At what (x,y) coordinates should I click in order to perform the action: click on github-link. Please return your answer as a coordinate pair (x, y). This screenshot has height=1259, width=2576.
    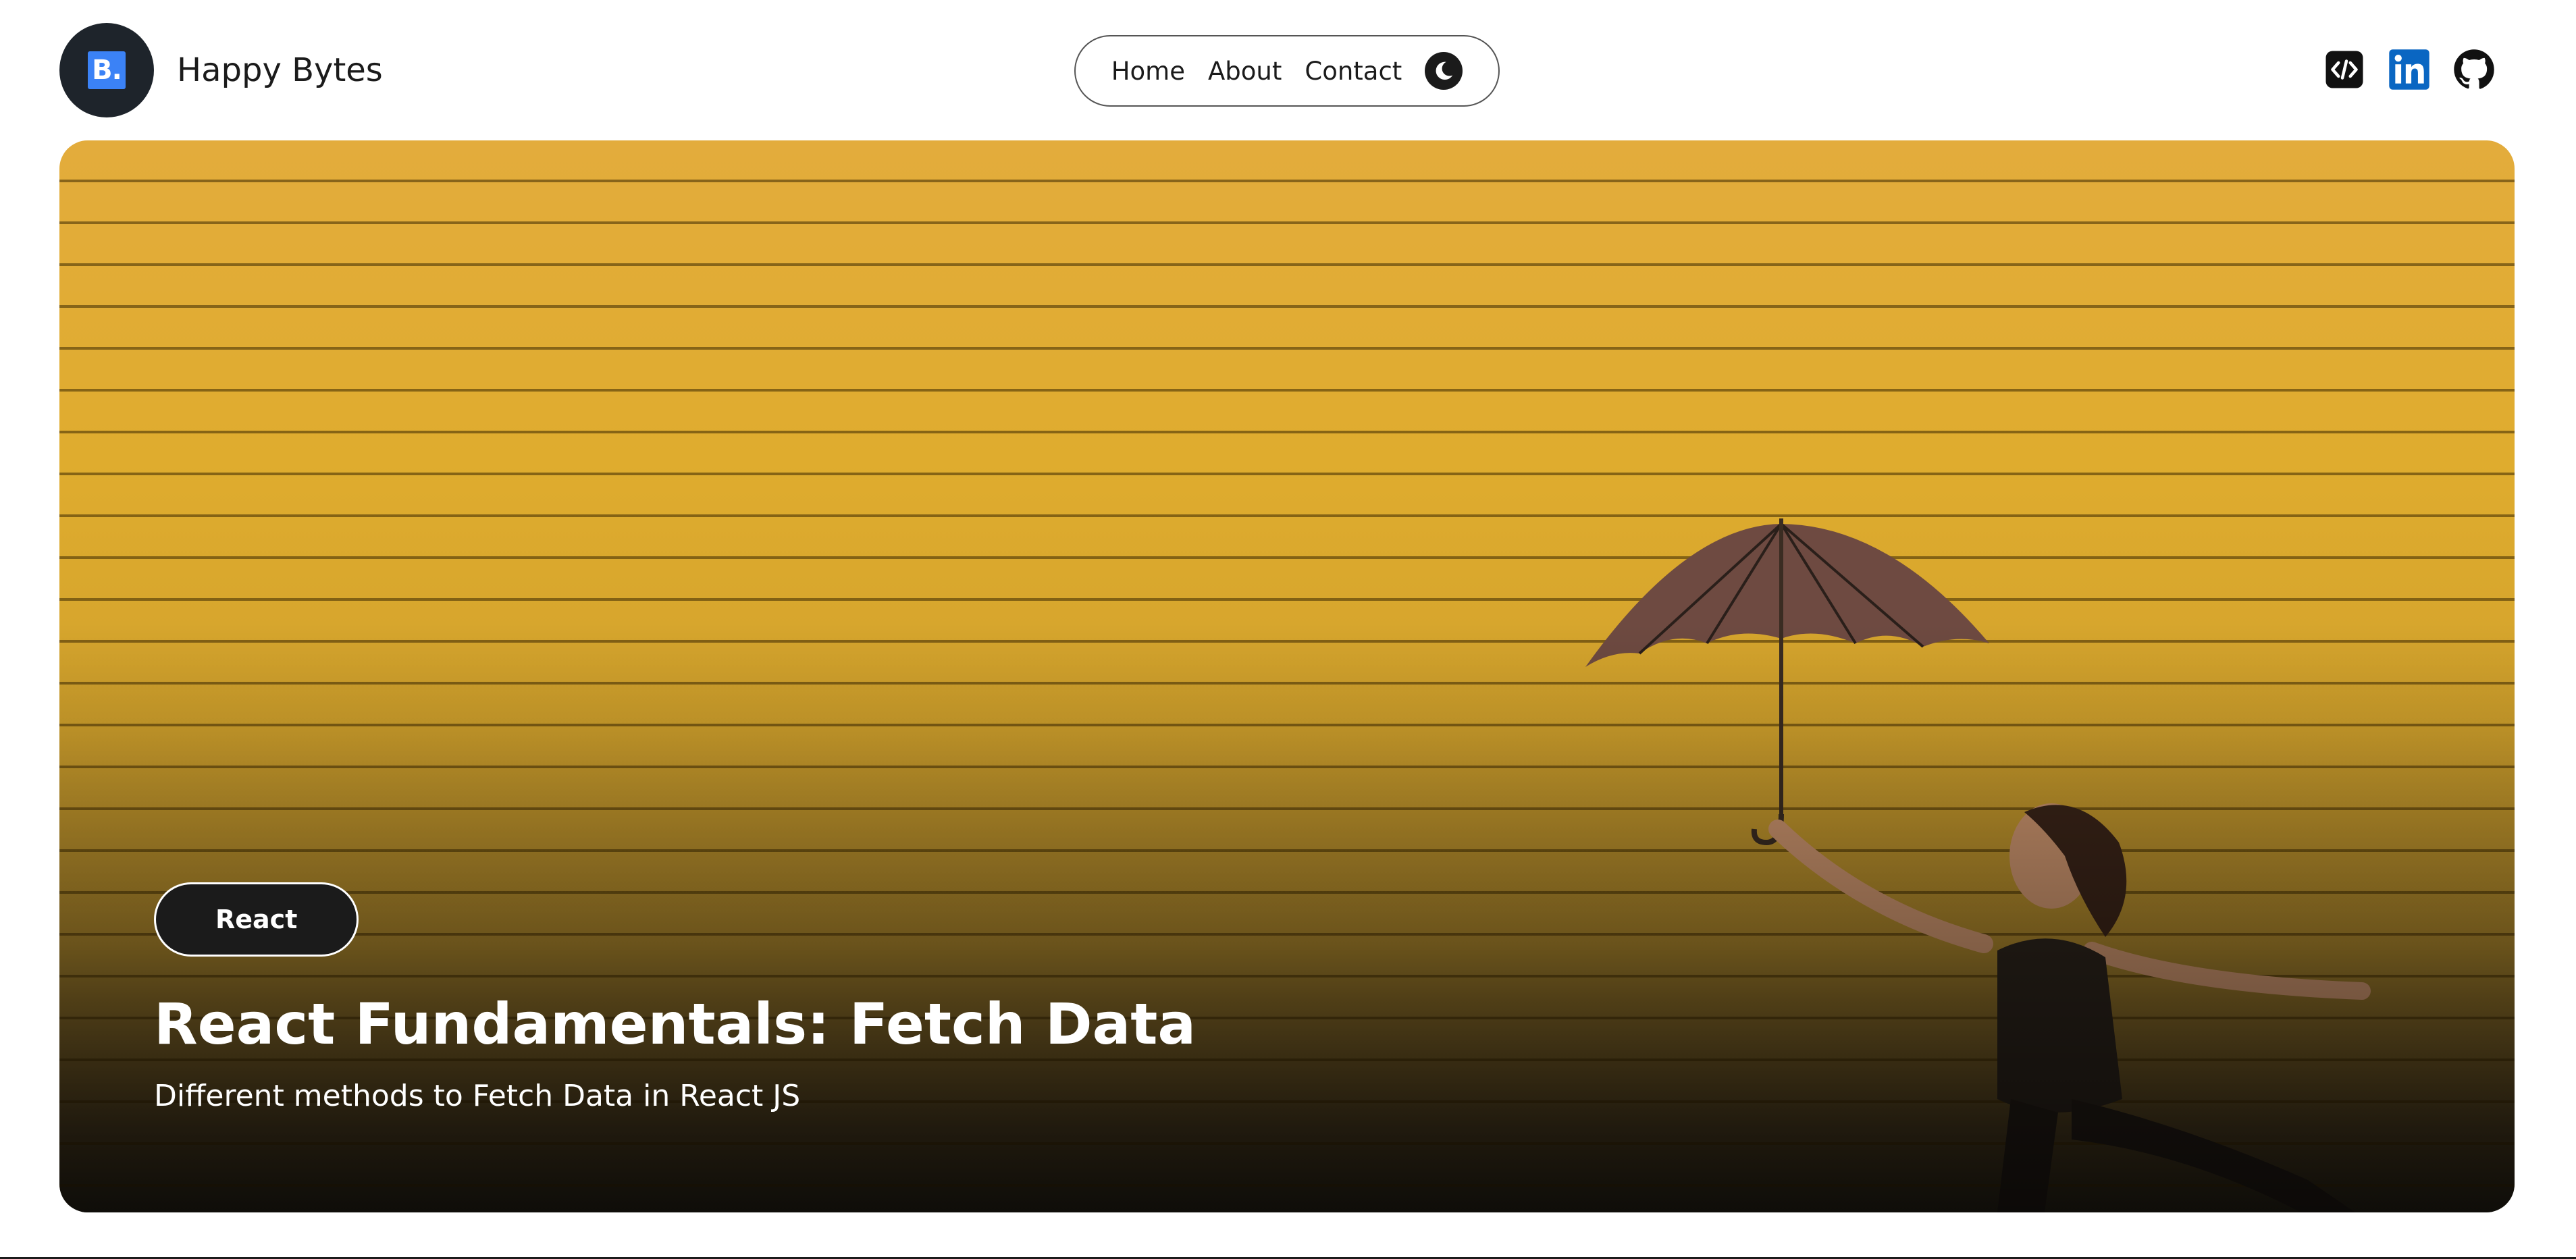
    Looking at the image, I should click on (2474, 69).